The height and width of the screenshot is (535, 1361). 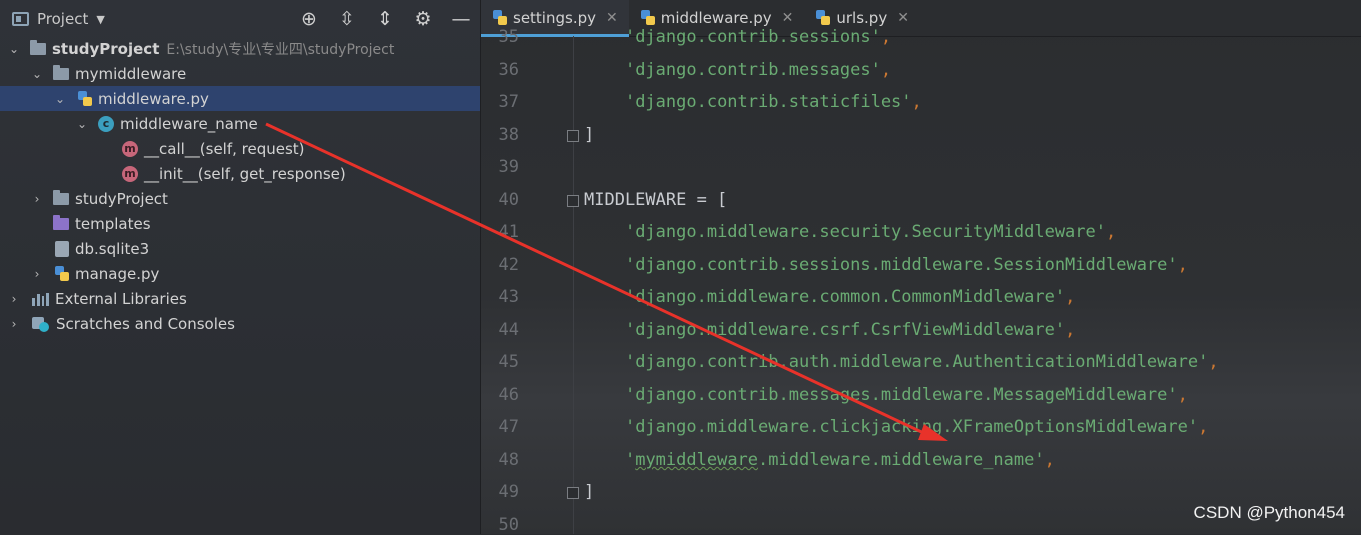 I want to click on line-number: 45, so click(x=508, y=362).